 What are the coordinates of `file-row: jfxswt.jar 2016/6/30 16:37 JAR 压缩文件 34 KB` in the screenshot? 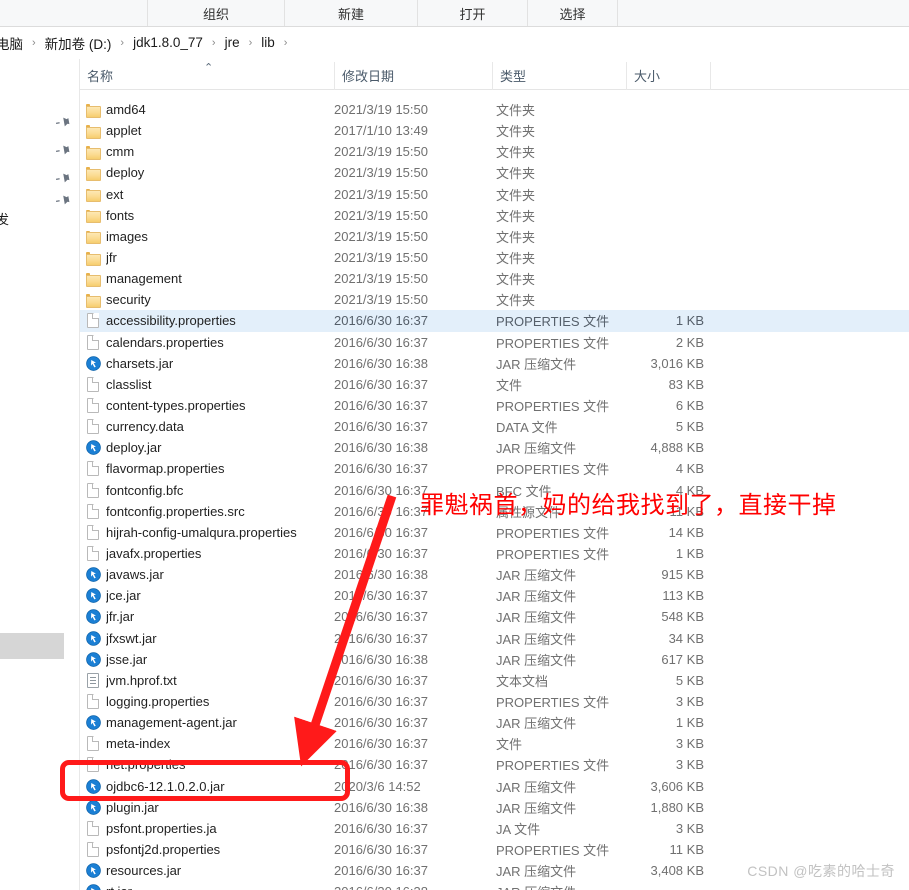 It's located at (494, 638).